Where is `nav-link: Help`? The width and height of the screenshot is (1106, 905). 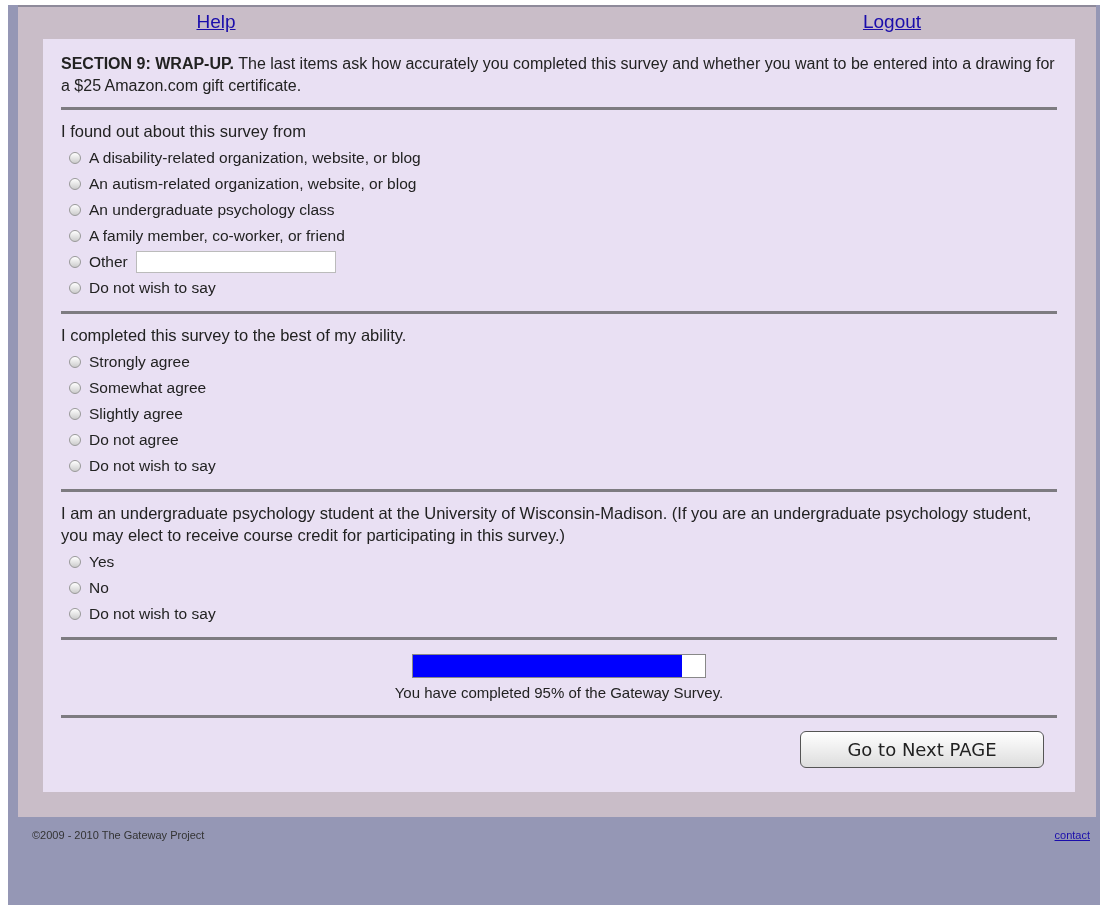
nav-link: Help is located at coordinates (216, 22).